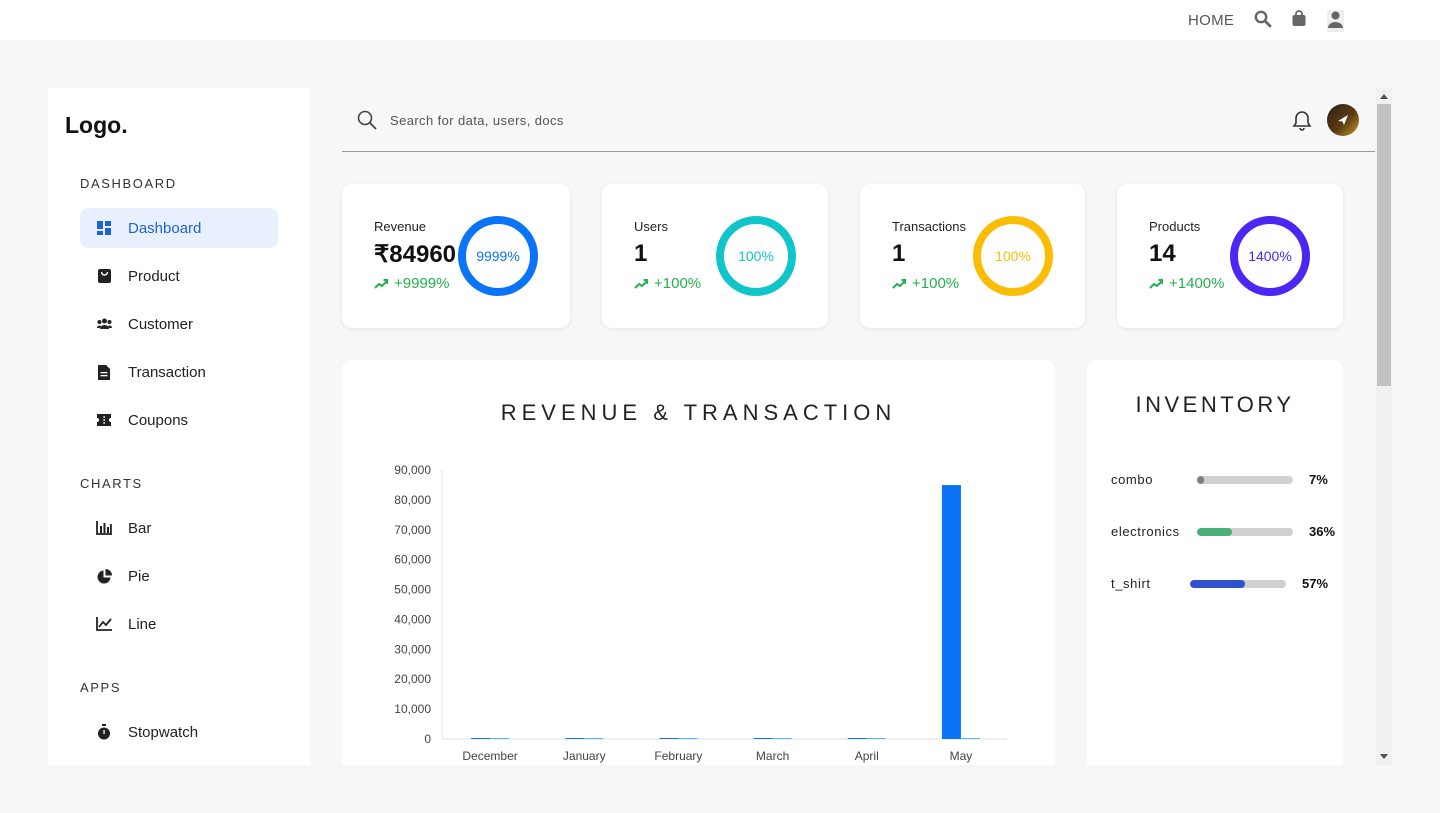  I want to click on progress-ring-label: 1400%, so click(1270, 256).